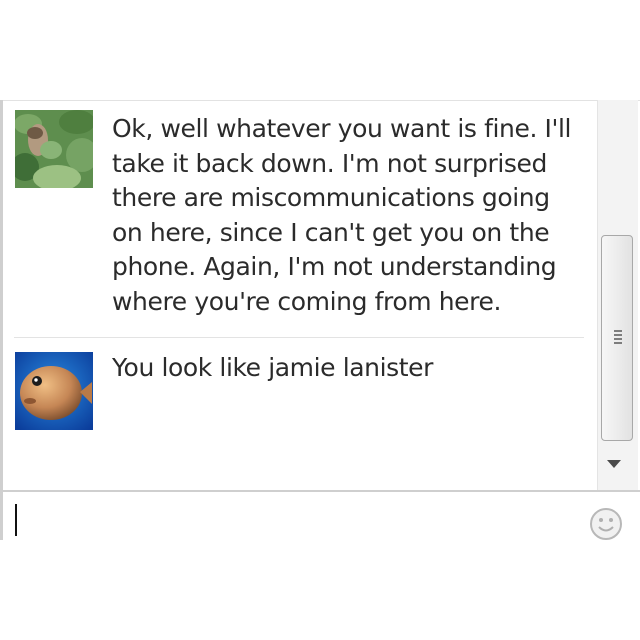 The image size is (640, 640). I want to click on message-text: You look like jamie lanister, so click(273, 367).